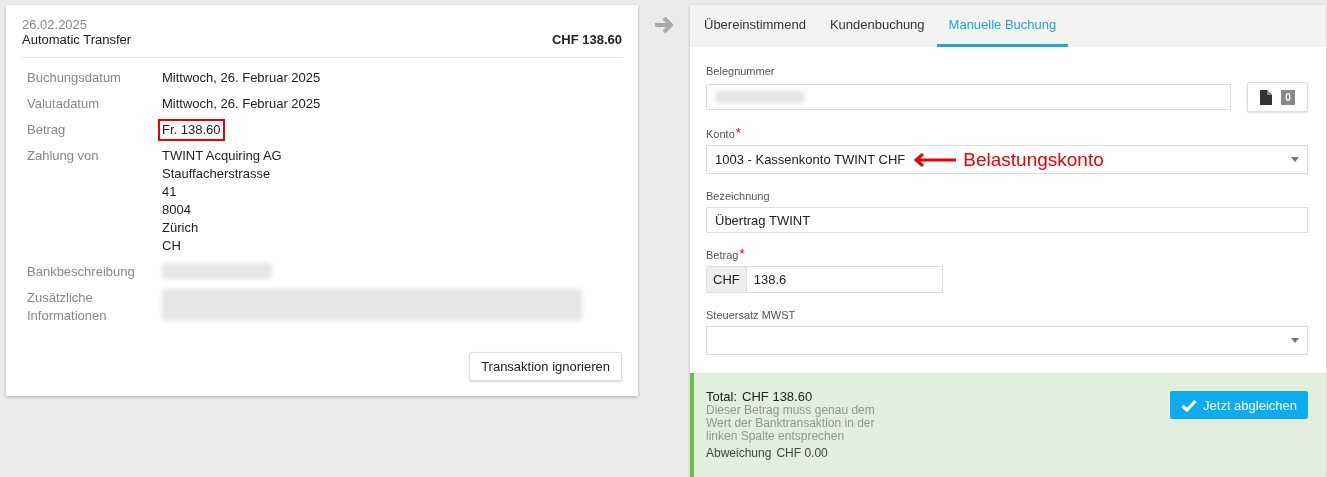 The width and height of the screenshot is (1327, 477). Describe the element at coordinates (935, 159) in the screenshot. I see `annotation-arrow-icon` at that location.